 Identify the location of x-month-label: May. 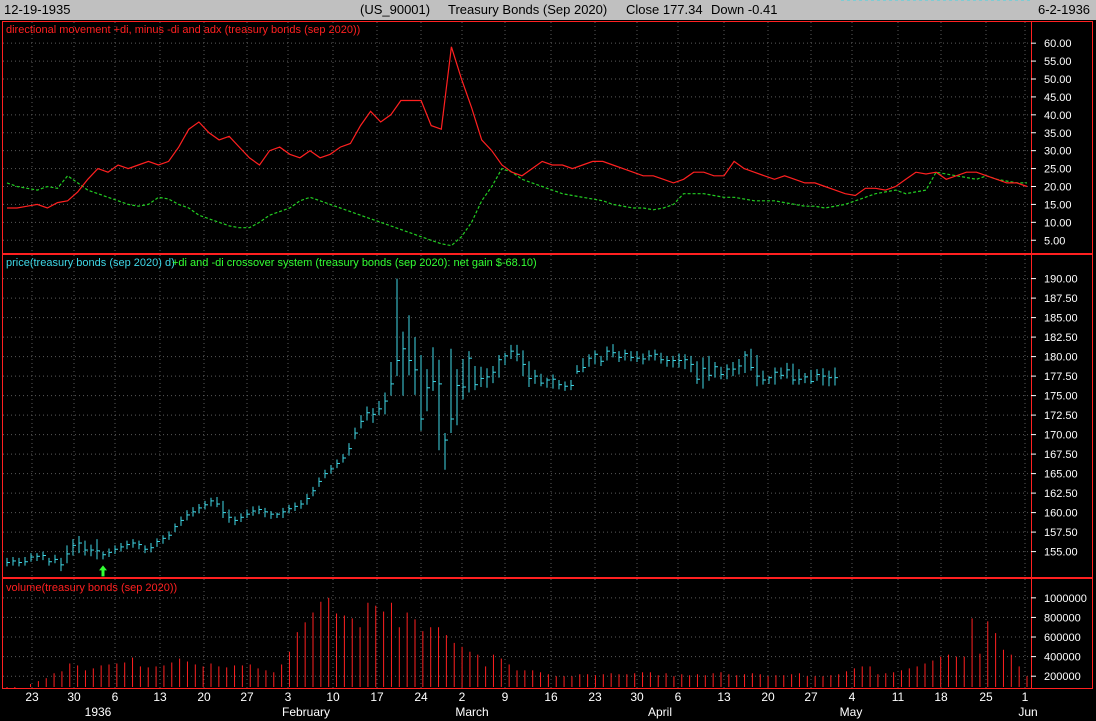
(851, 712).